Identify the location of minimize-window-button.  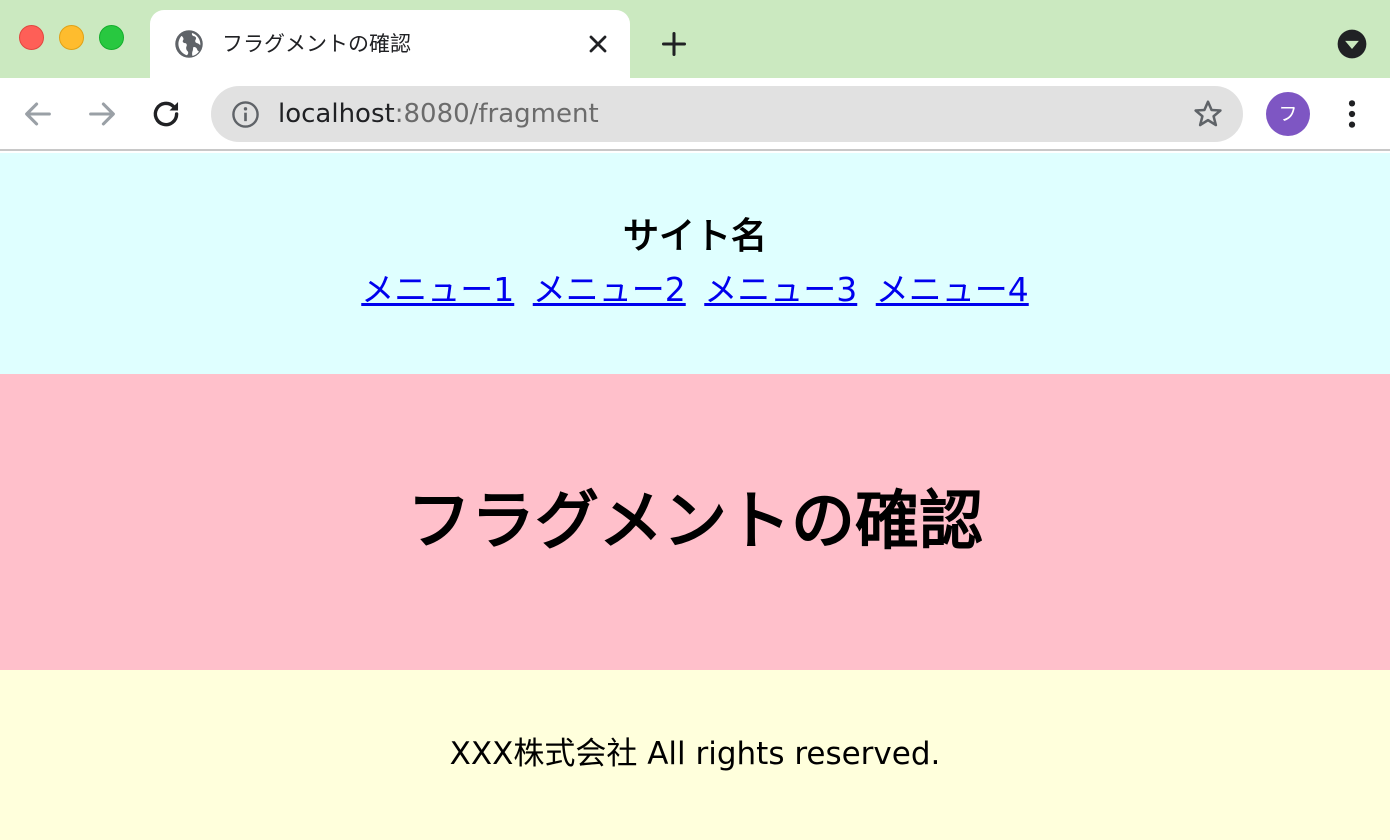
(71, 37).